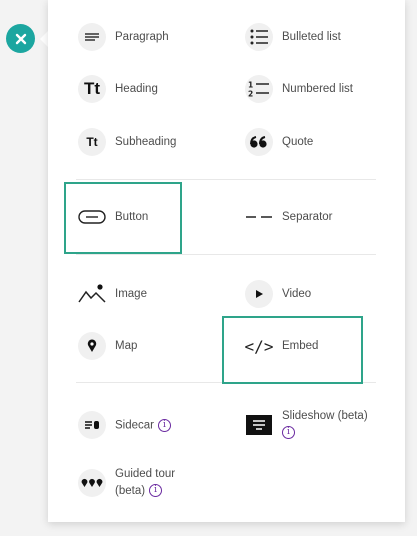 The width and height of the screenshot is (417, 536). I want to click on menu-item-slideshow: Slideshow (beta) i, so click(306, 425).